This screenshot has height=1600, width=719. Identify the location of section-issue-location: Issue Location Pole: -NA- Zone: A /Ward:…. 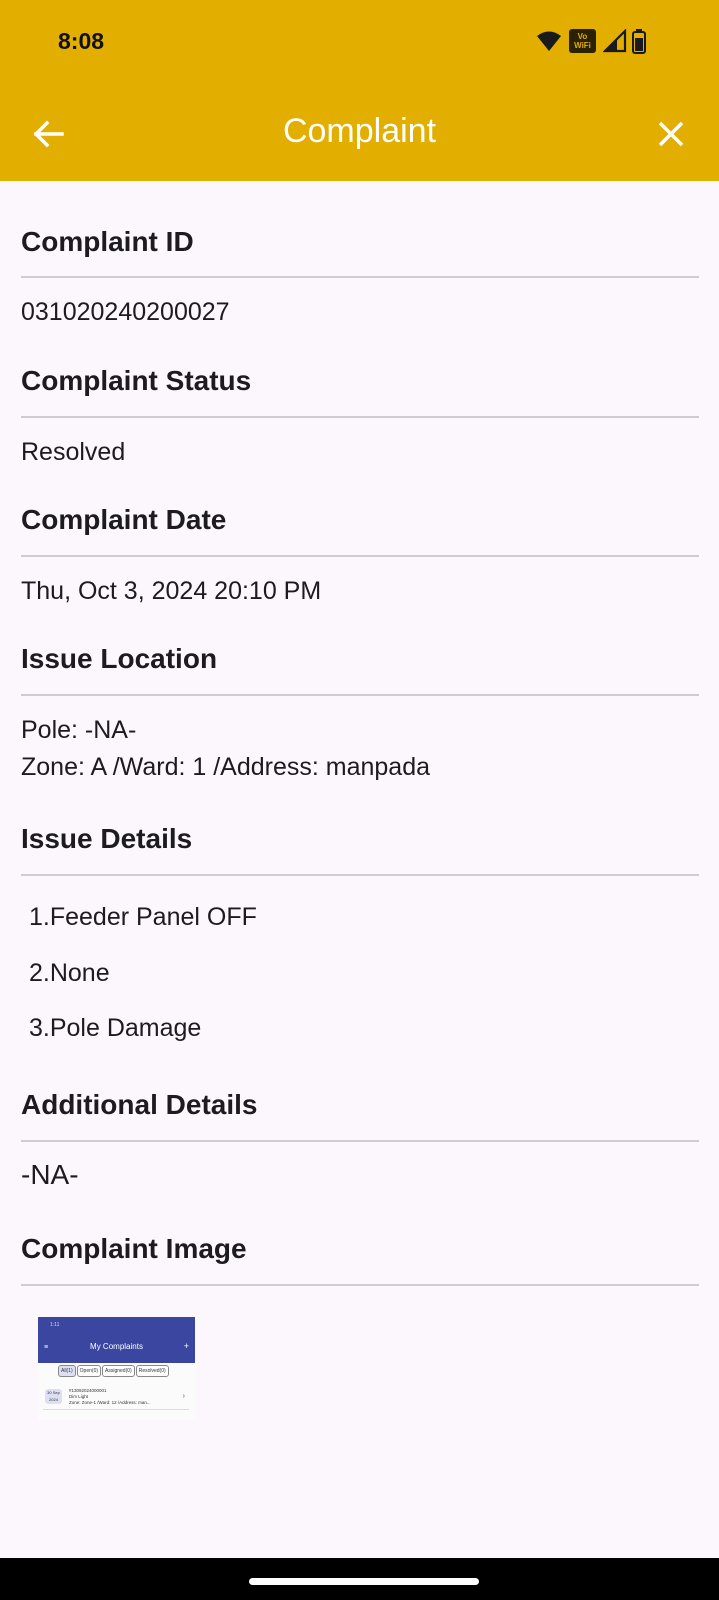
(360, 712).